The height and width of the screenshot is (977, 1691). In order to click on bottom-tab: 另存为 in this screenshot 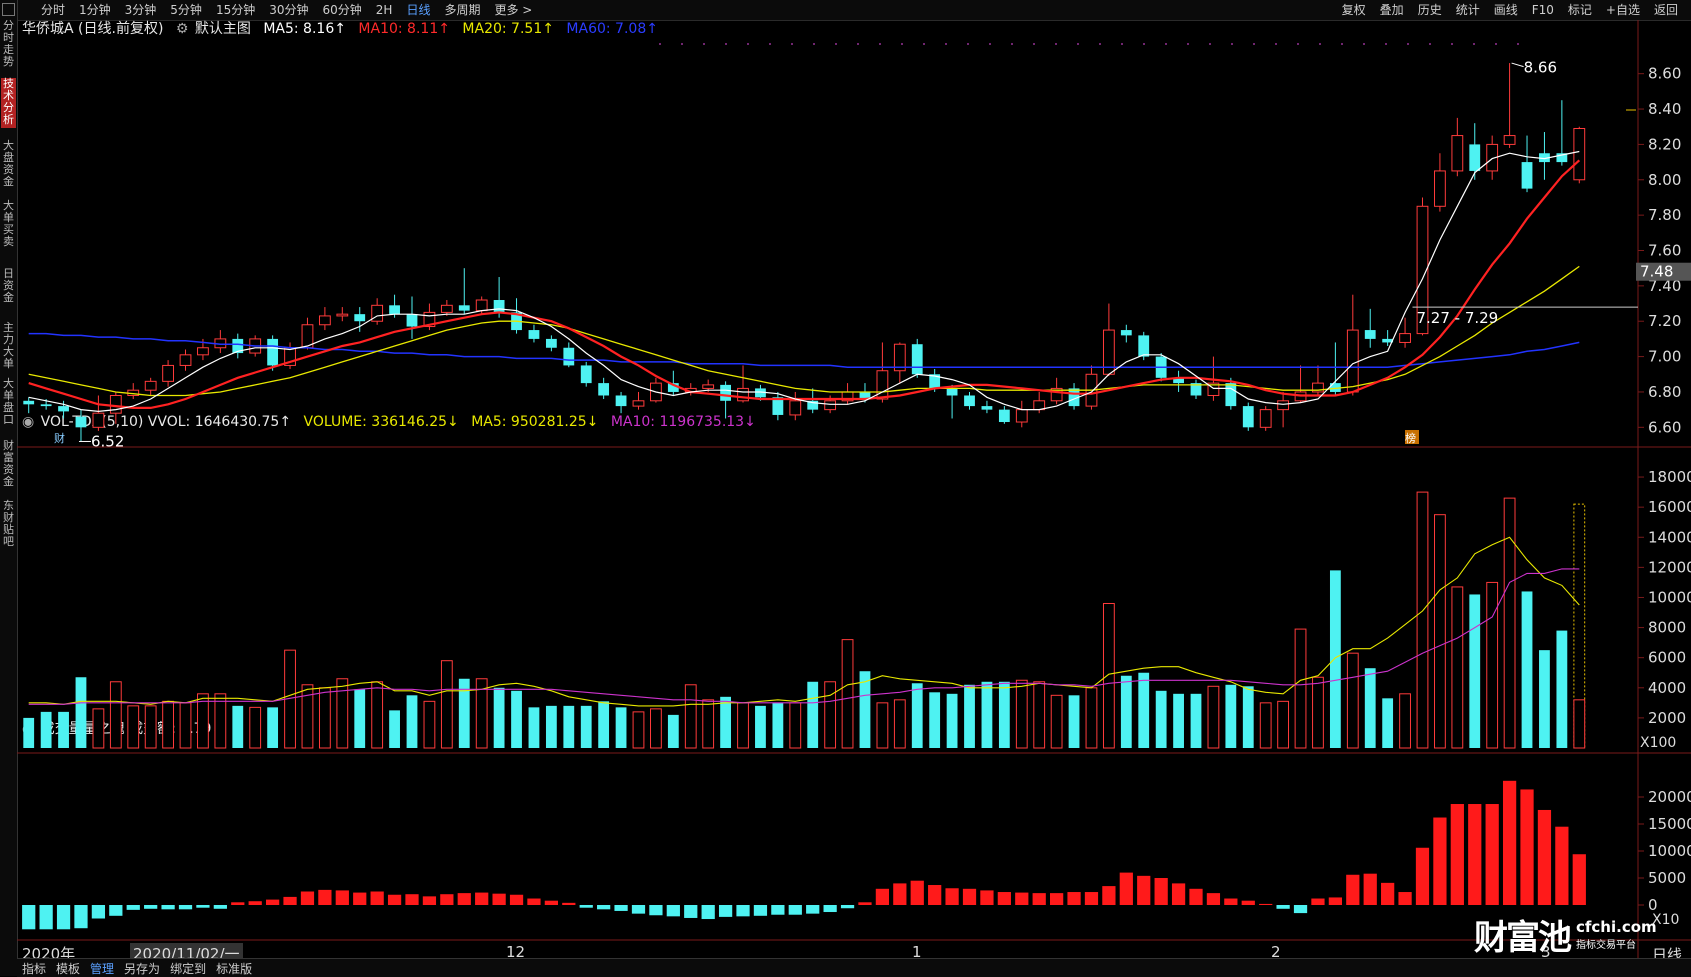, I will do `click(142, 968)`.